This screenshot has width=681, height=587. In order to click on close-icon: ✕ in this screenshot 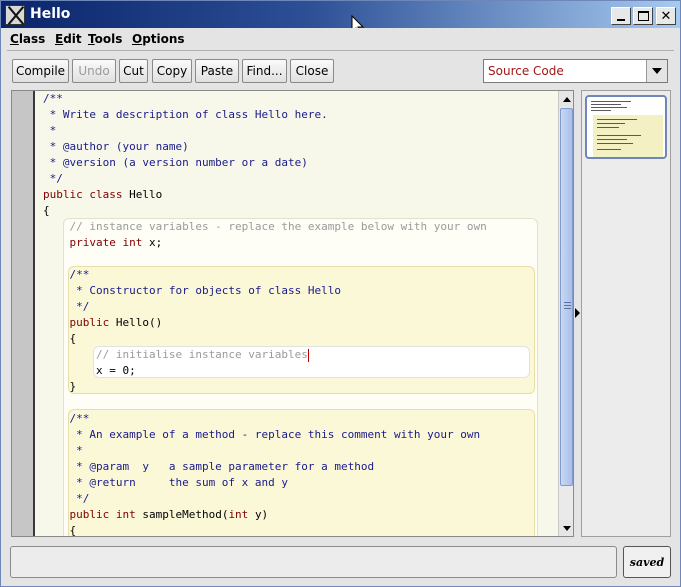, I will do `click(666, 16)`.